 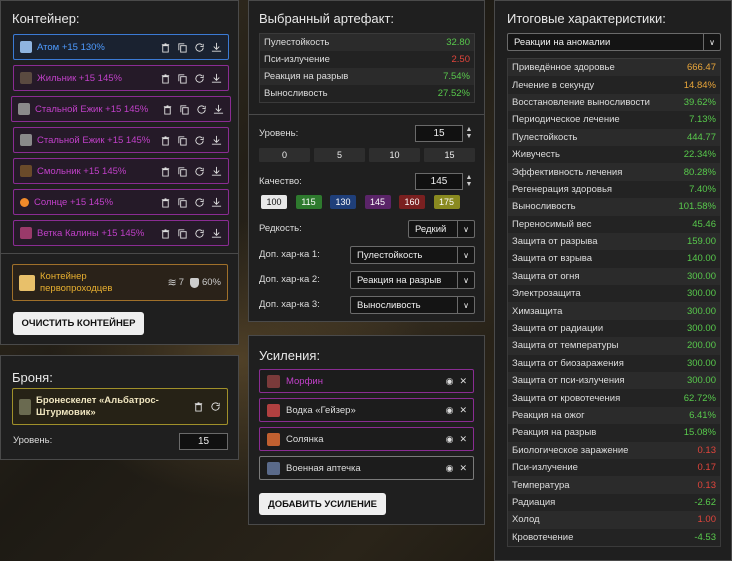 What do you see at coordinates (120, 282) in the screenshot?
I see `container-item-card: Контейнер первопроходцев ≋ 7 60%` at bounding box center [120, 282].